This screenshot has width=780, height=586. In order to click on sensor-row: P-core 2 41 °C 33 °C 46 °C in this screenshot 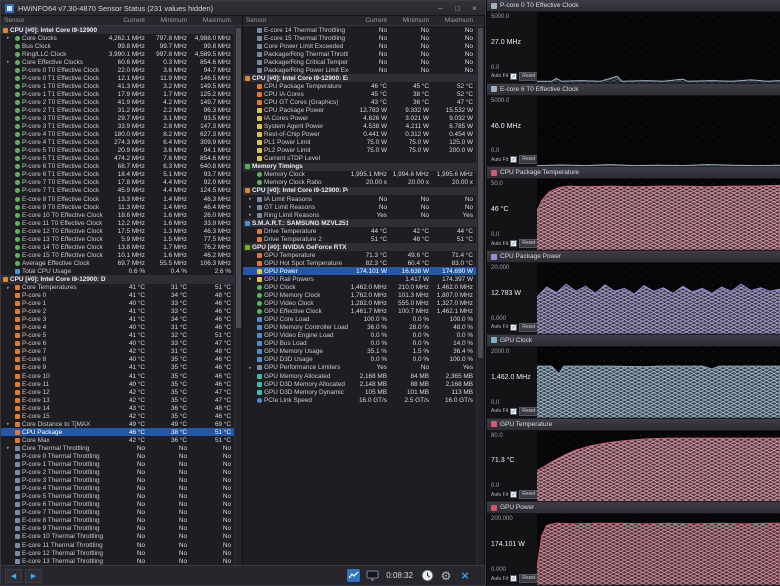, I will do `click(117, 312)`.